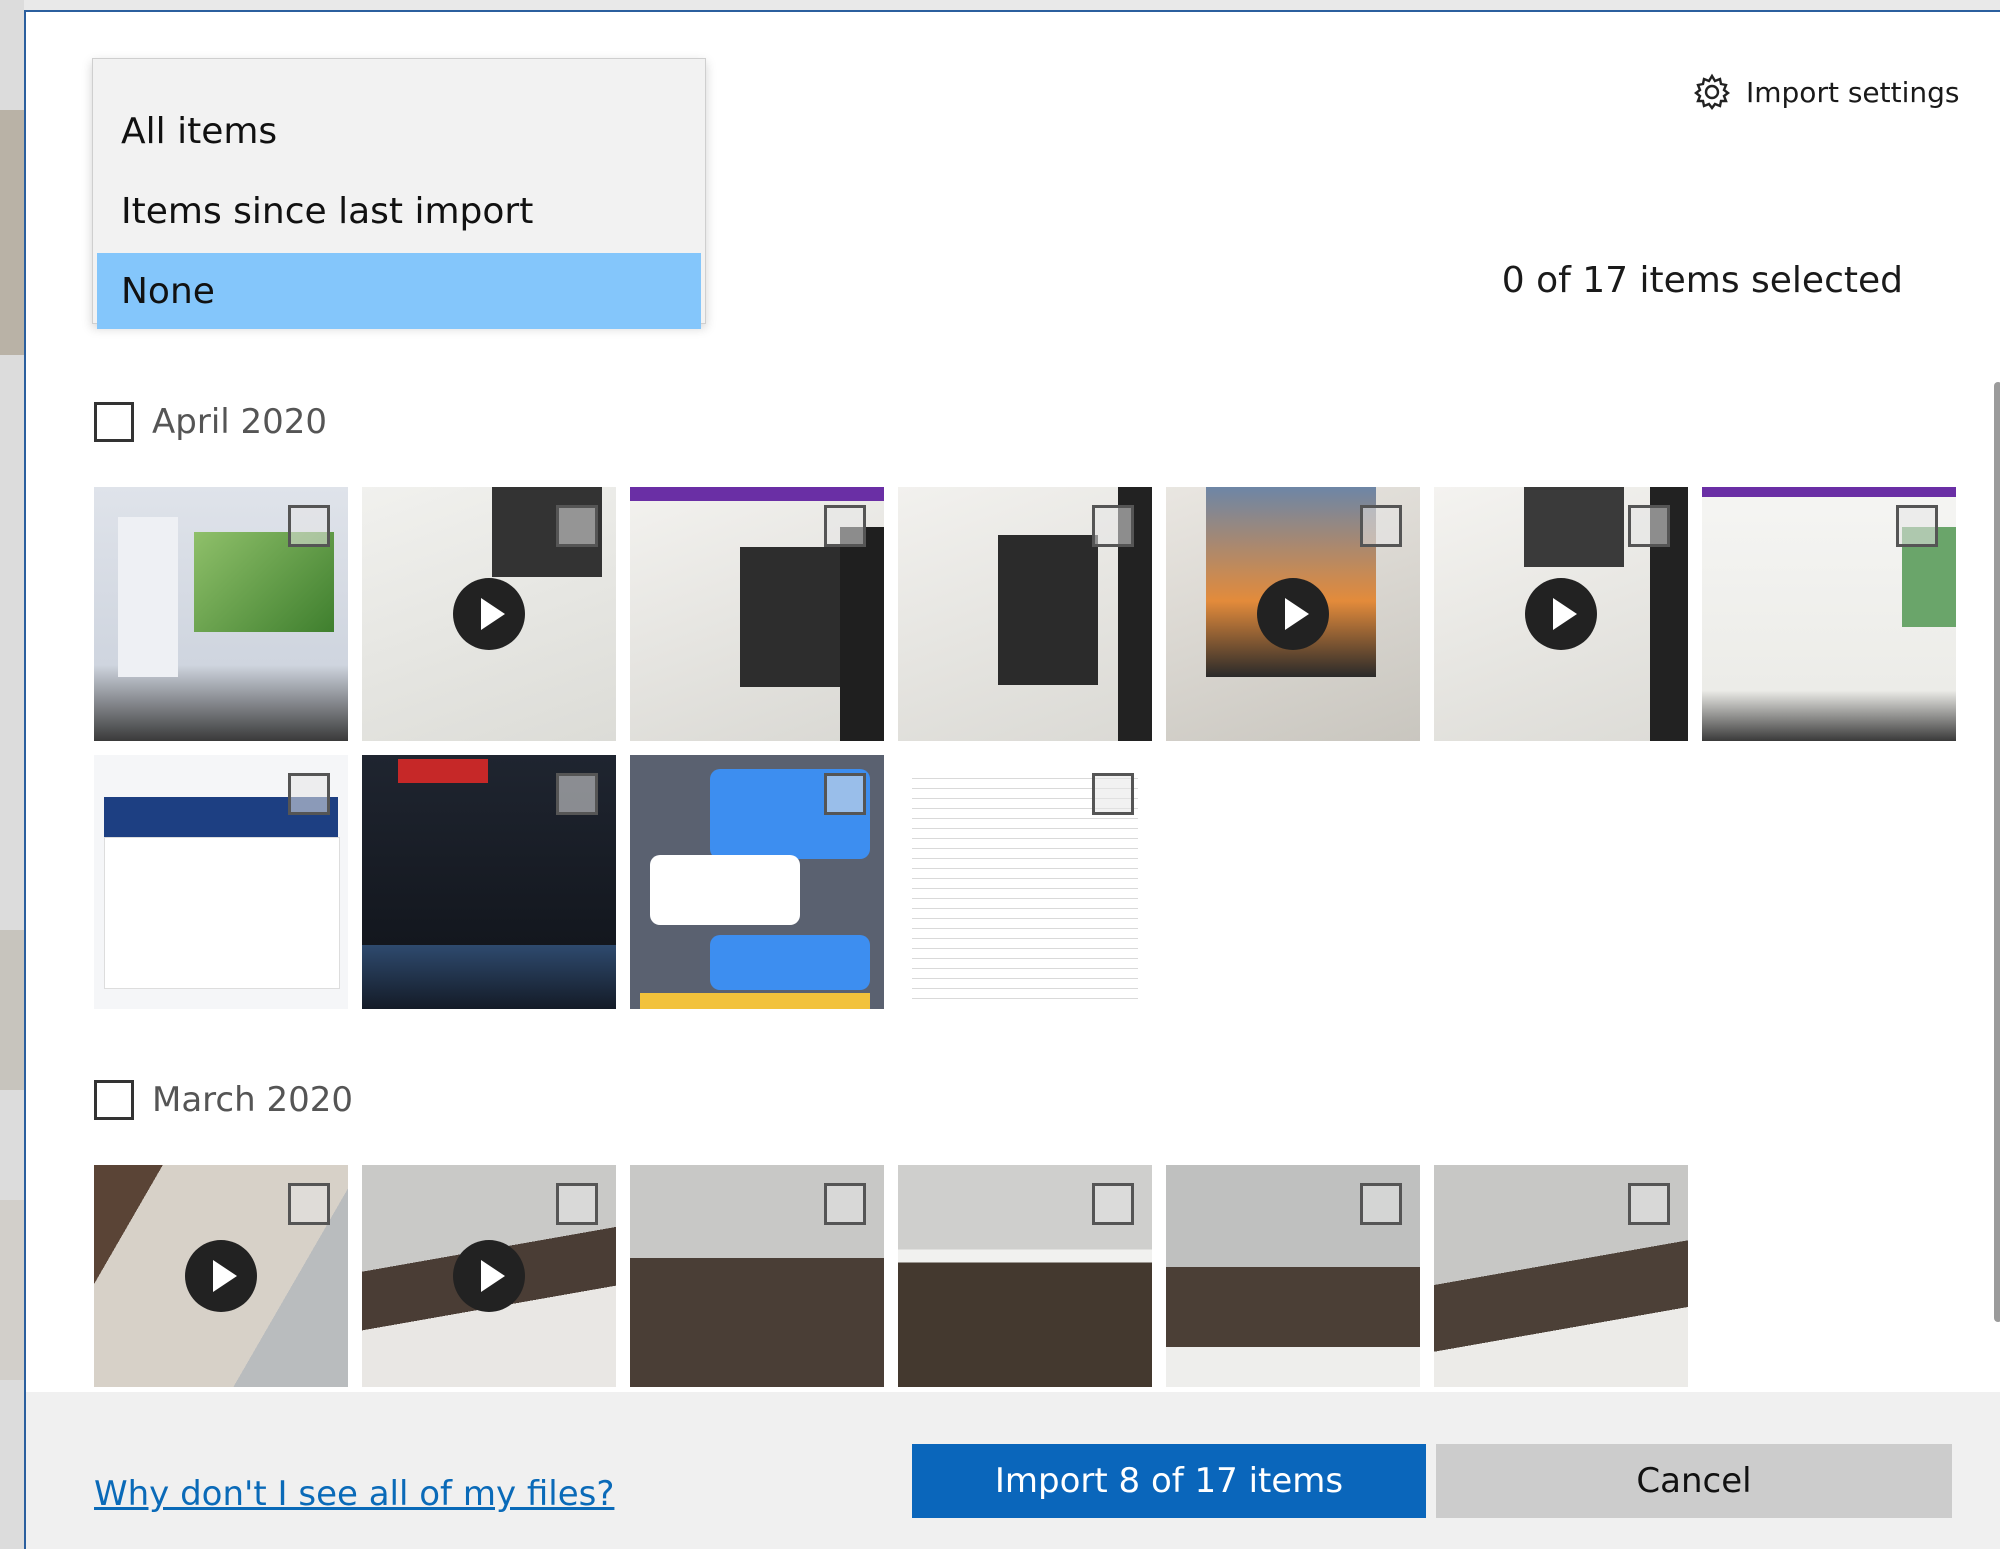 The image size is (2000, 1549). I want to click on cancel-button: Cancel, so click(1694, 1481).